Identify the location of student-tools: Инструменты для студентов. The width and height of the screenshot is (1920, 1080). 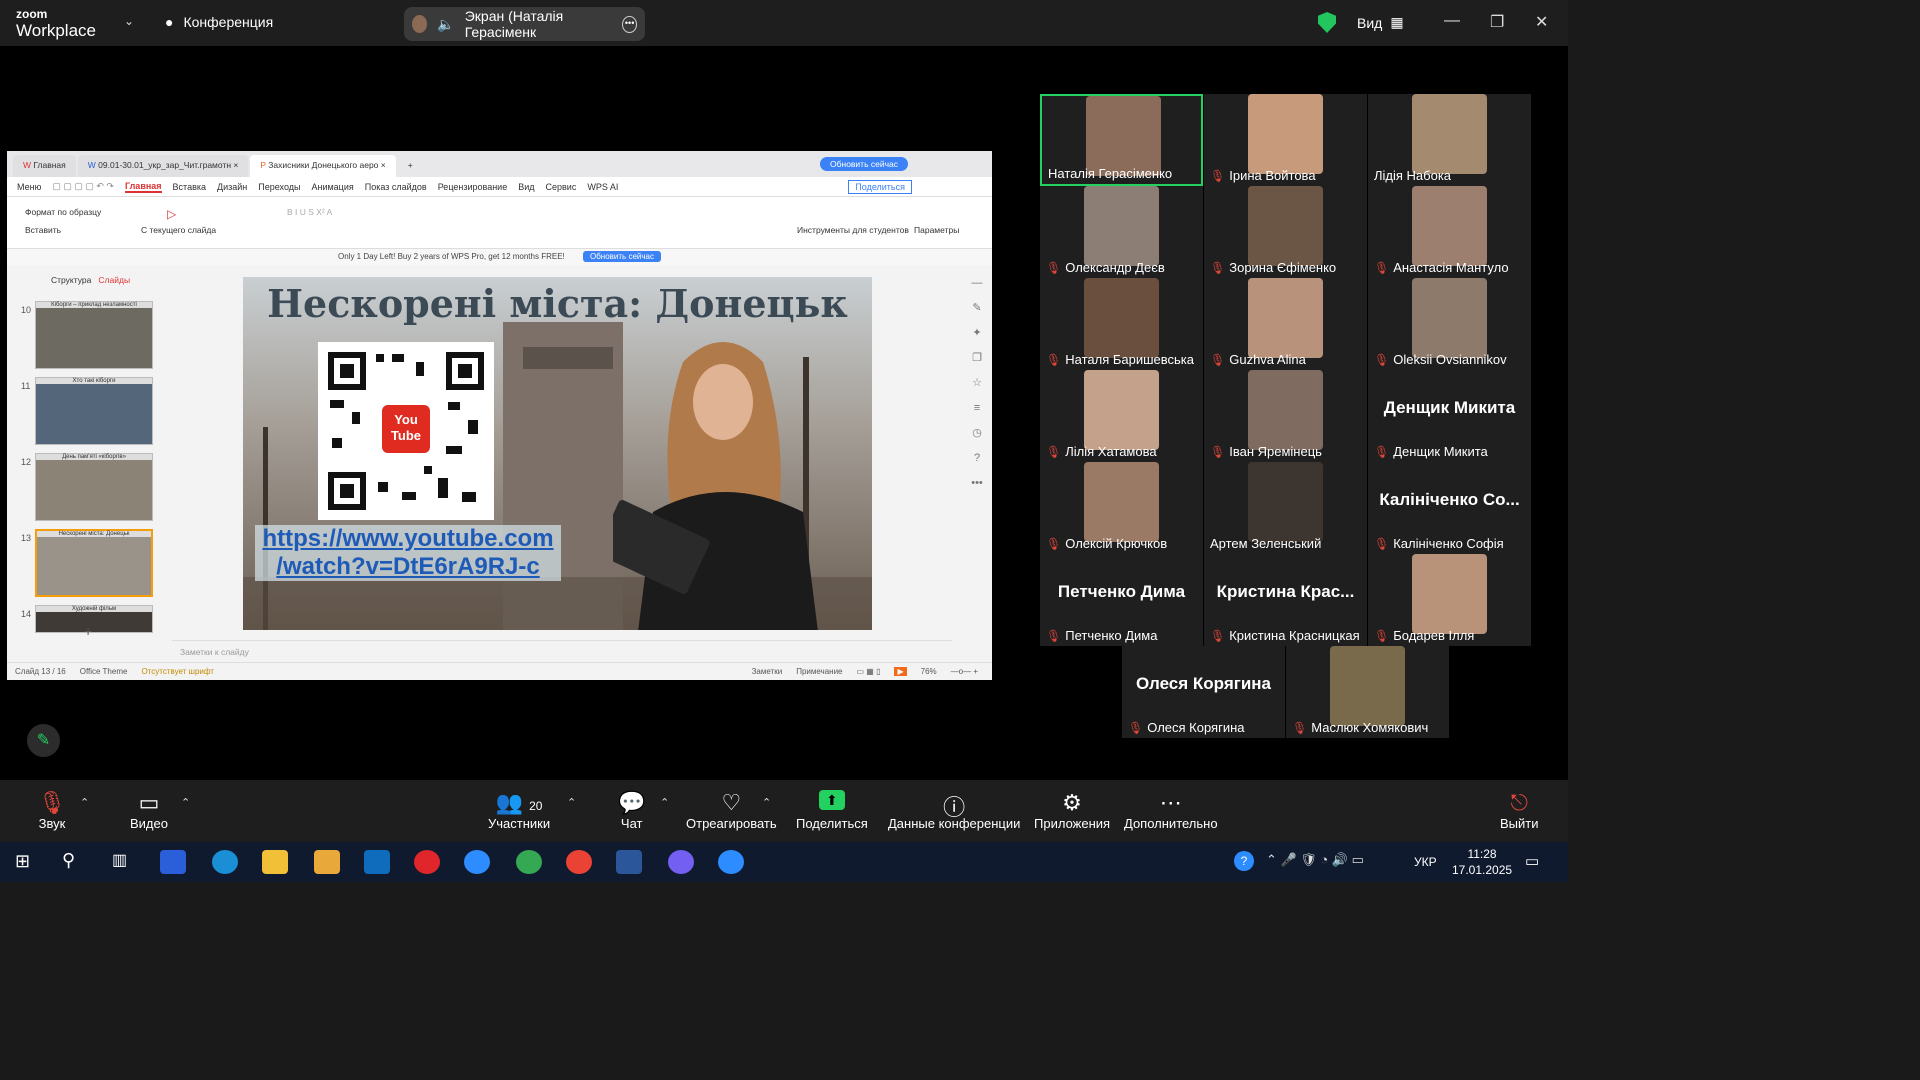
(853, 230).